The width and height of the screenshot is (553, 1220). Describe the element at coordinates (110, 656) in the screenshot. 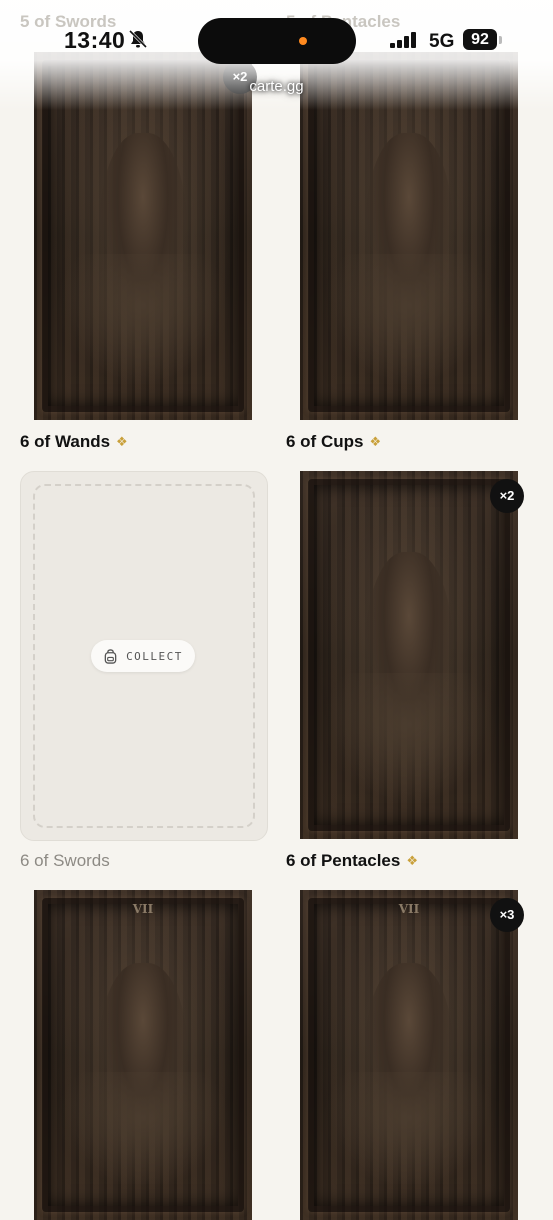

I see `backpack-icon` at that location.